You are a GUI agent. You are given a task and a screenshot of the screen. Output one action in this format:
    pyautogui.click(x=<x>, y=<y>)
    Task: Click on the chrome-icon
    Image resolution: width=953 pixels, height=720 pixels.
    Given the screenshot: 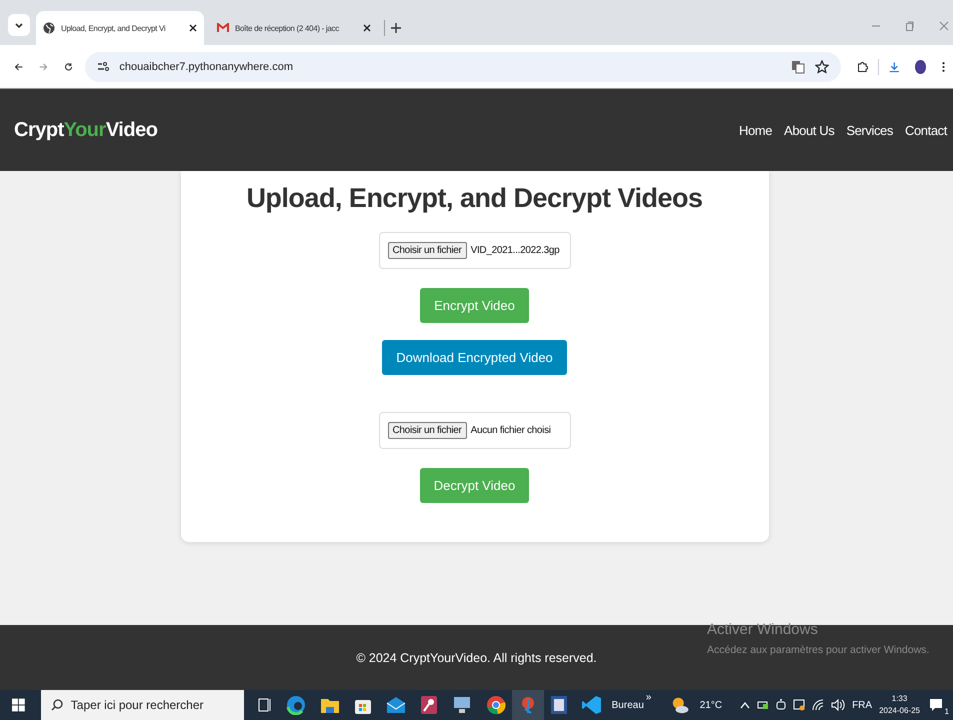 What is the action you would take?
    pyautogui.click(x=496, y=705)
    